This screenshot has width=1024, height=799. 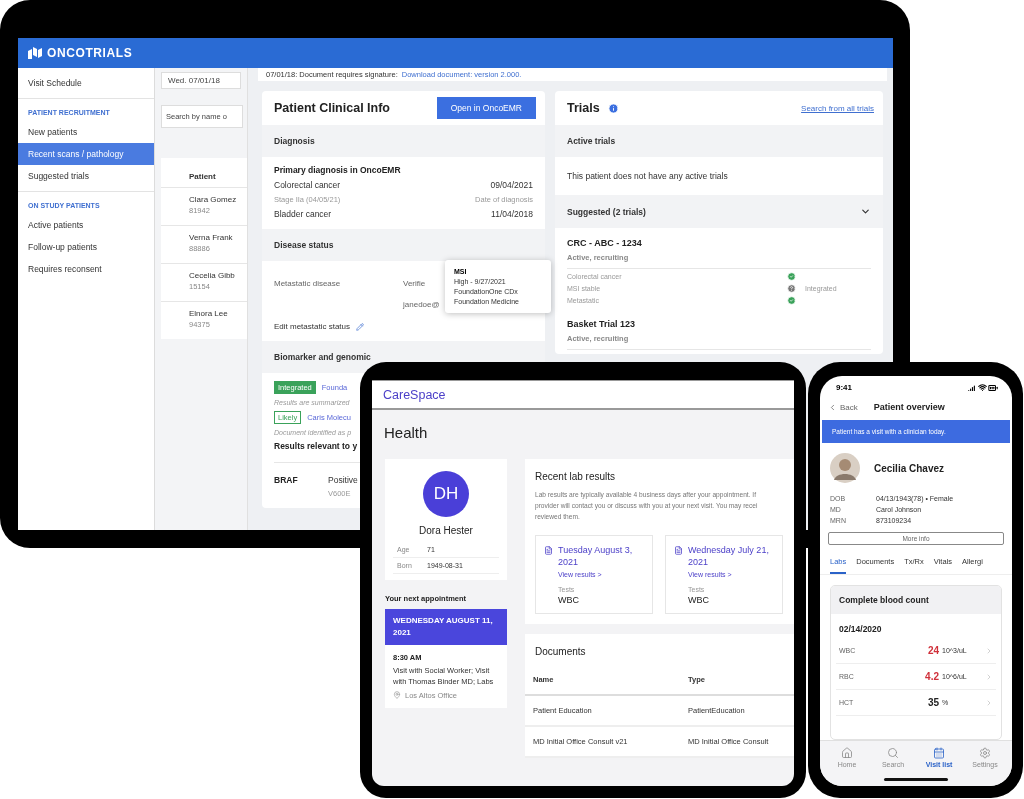 What do you see at coordinates (86, 83) in the screenshot?
I see `sidebar-item: Visit Schedule` at bounding box center [86, 83].